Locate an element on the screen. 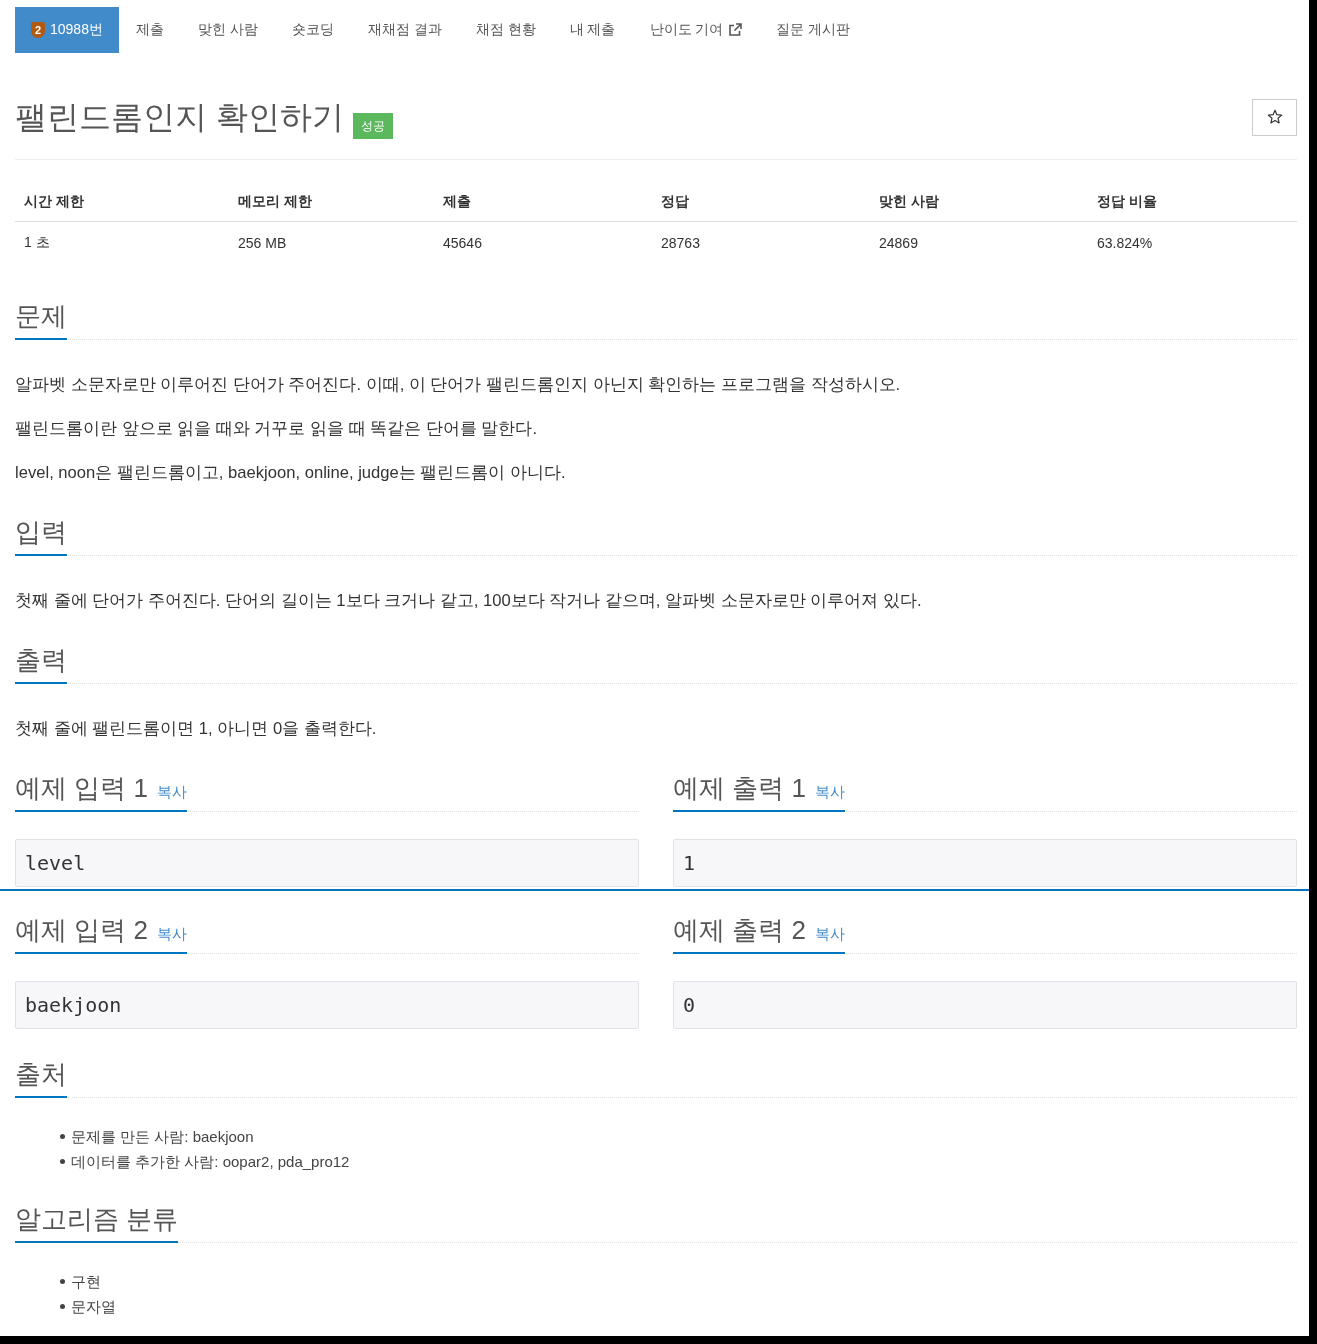 The width and height of the screenshot is (1317, 1344). nav-tab: 내 제출 is located at coordinates (592, 30).